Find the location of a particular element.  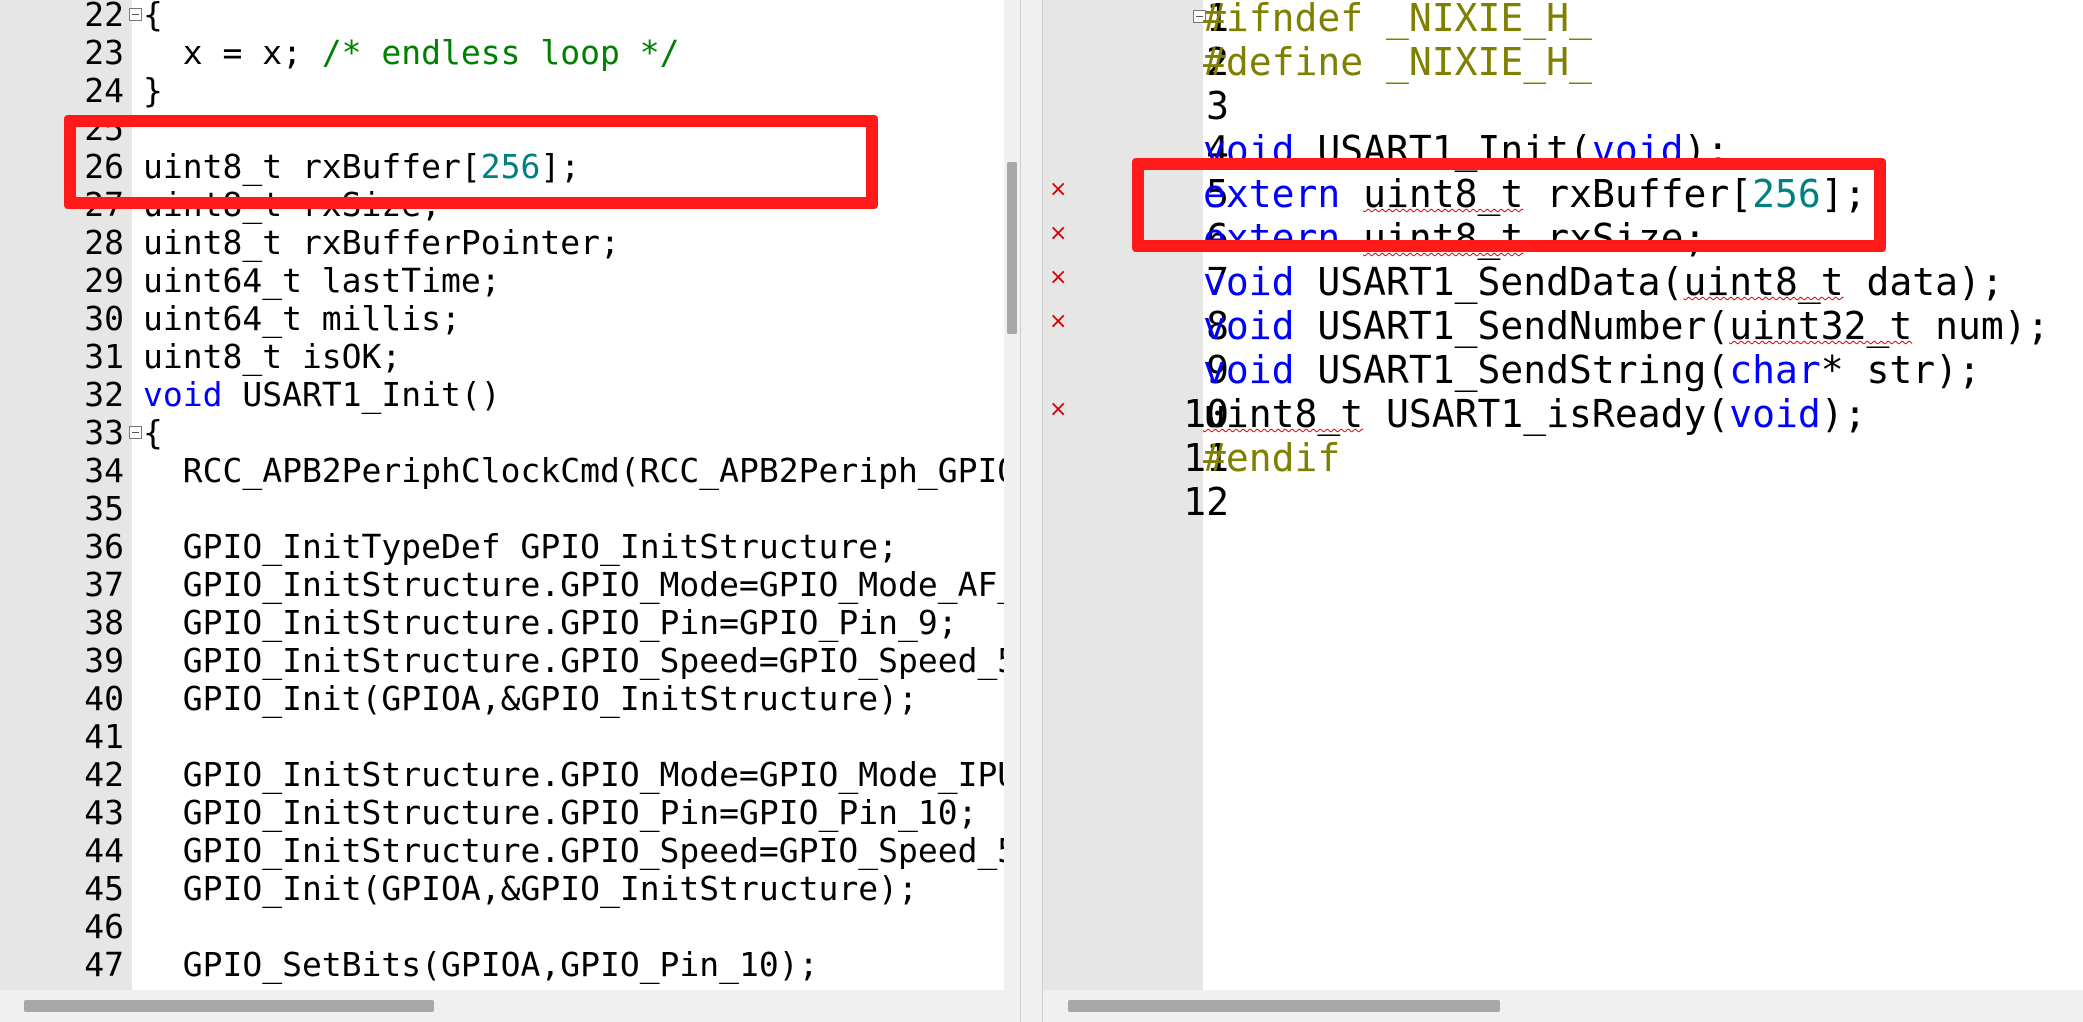

code-token: USART1_SendNumber( is located at coordinates (1512, 326).